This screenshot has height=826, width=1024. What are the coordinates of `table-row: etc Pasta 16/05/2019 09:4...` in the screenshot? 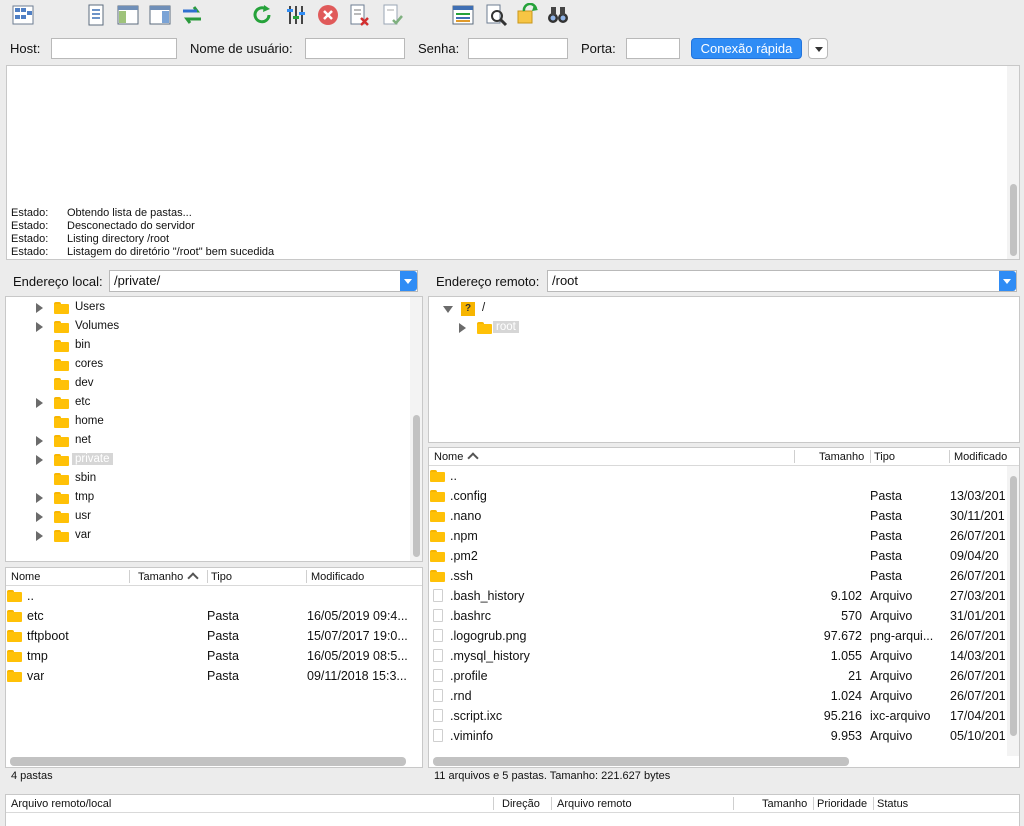 It's located at (214, 616).